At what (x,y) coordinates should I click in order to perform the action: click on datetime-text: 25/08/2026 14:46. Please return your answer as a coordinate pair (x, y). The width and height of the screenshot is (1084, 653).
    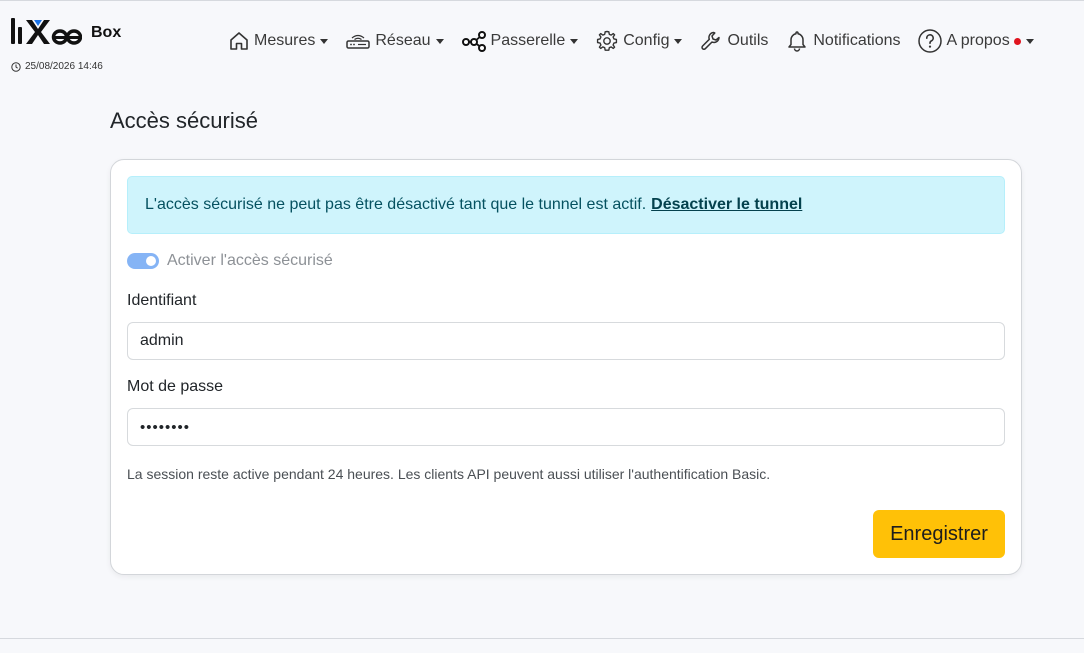
    Looking at the image, I should click on (64, 66).